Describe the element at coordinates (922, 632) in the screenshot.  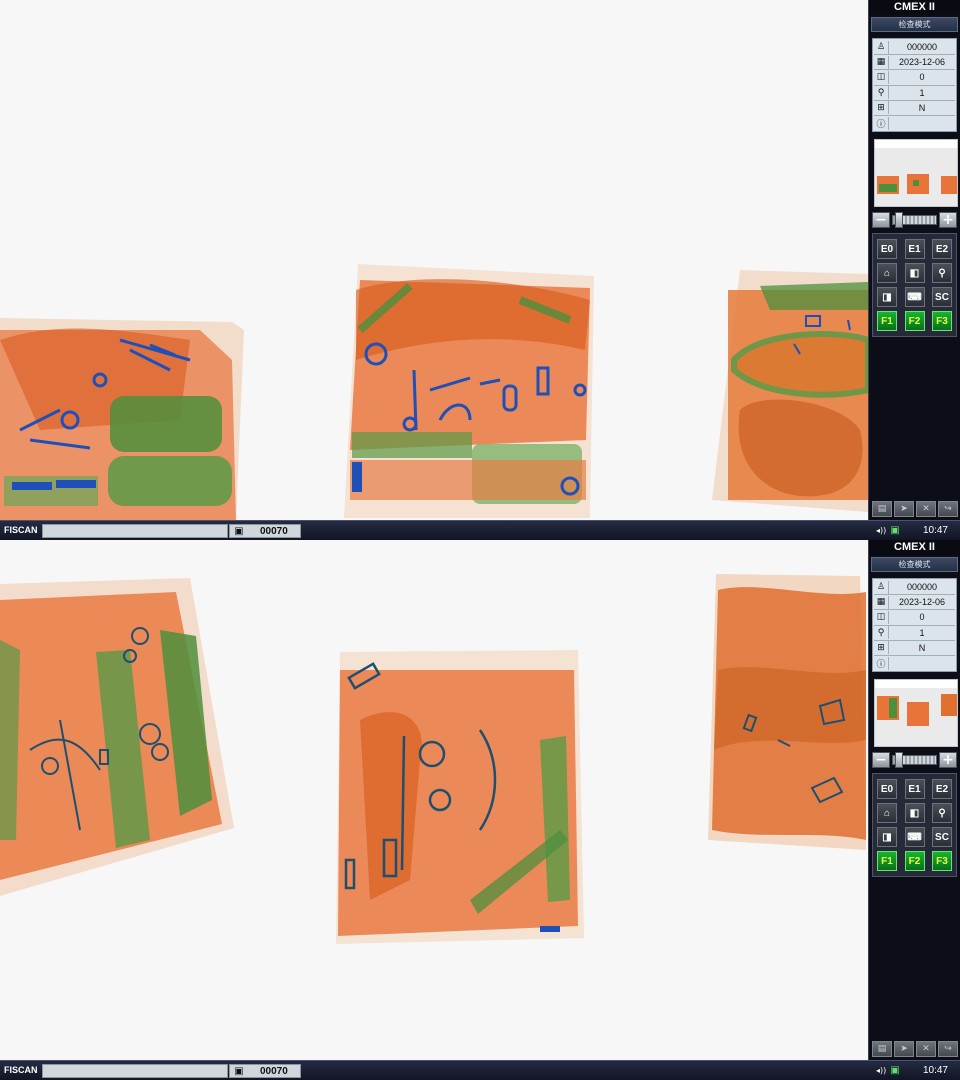
I see `search-count: 1` at that location.